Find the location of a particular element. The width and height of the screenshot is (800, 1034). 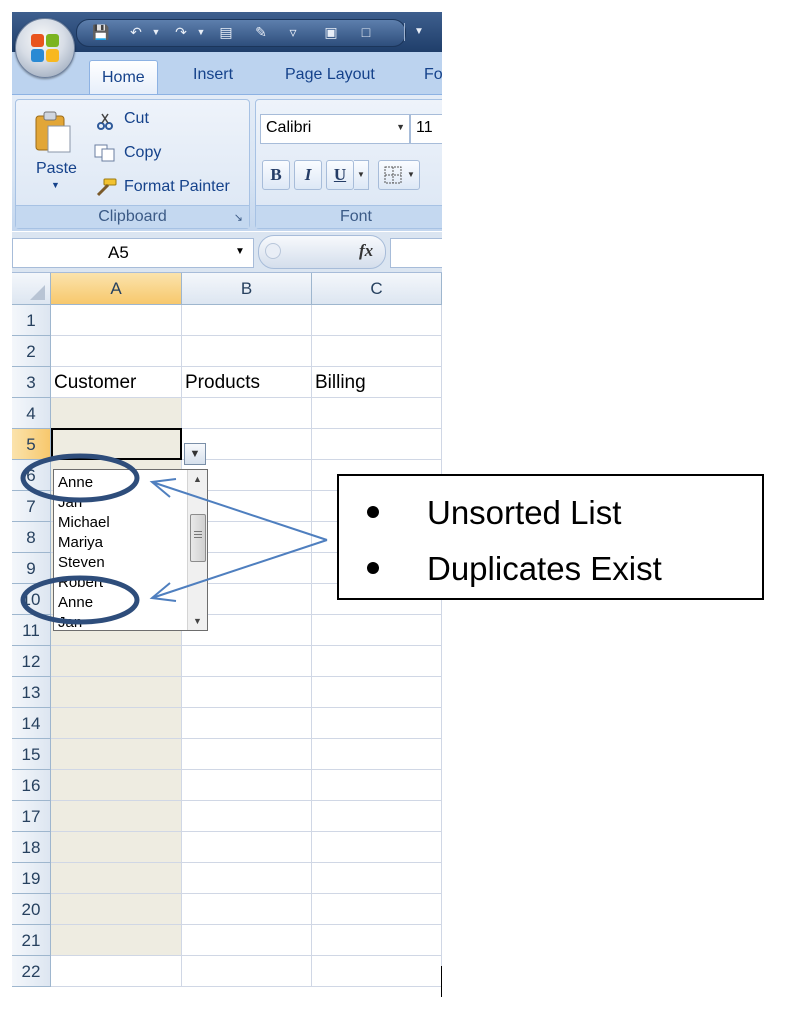

redo-icon: ↷ is located at coordinates (181, 32).